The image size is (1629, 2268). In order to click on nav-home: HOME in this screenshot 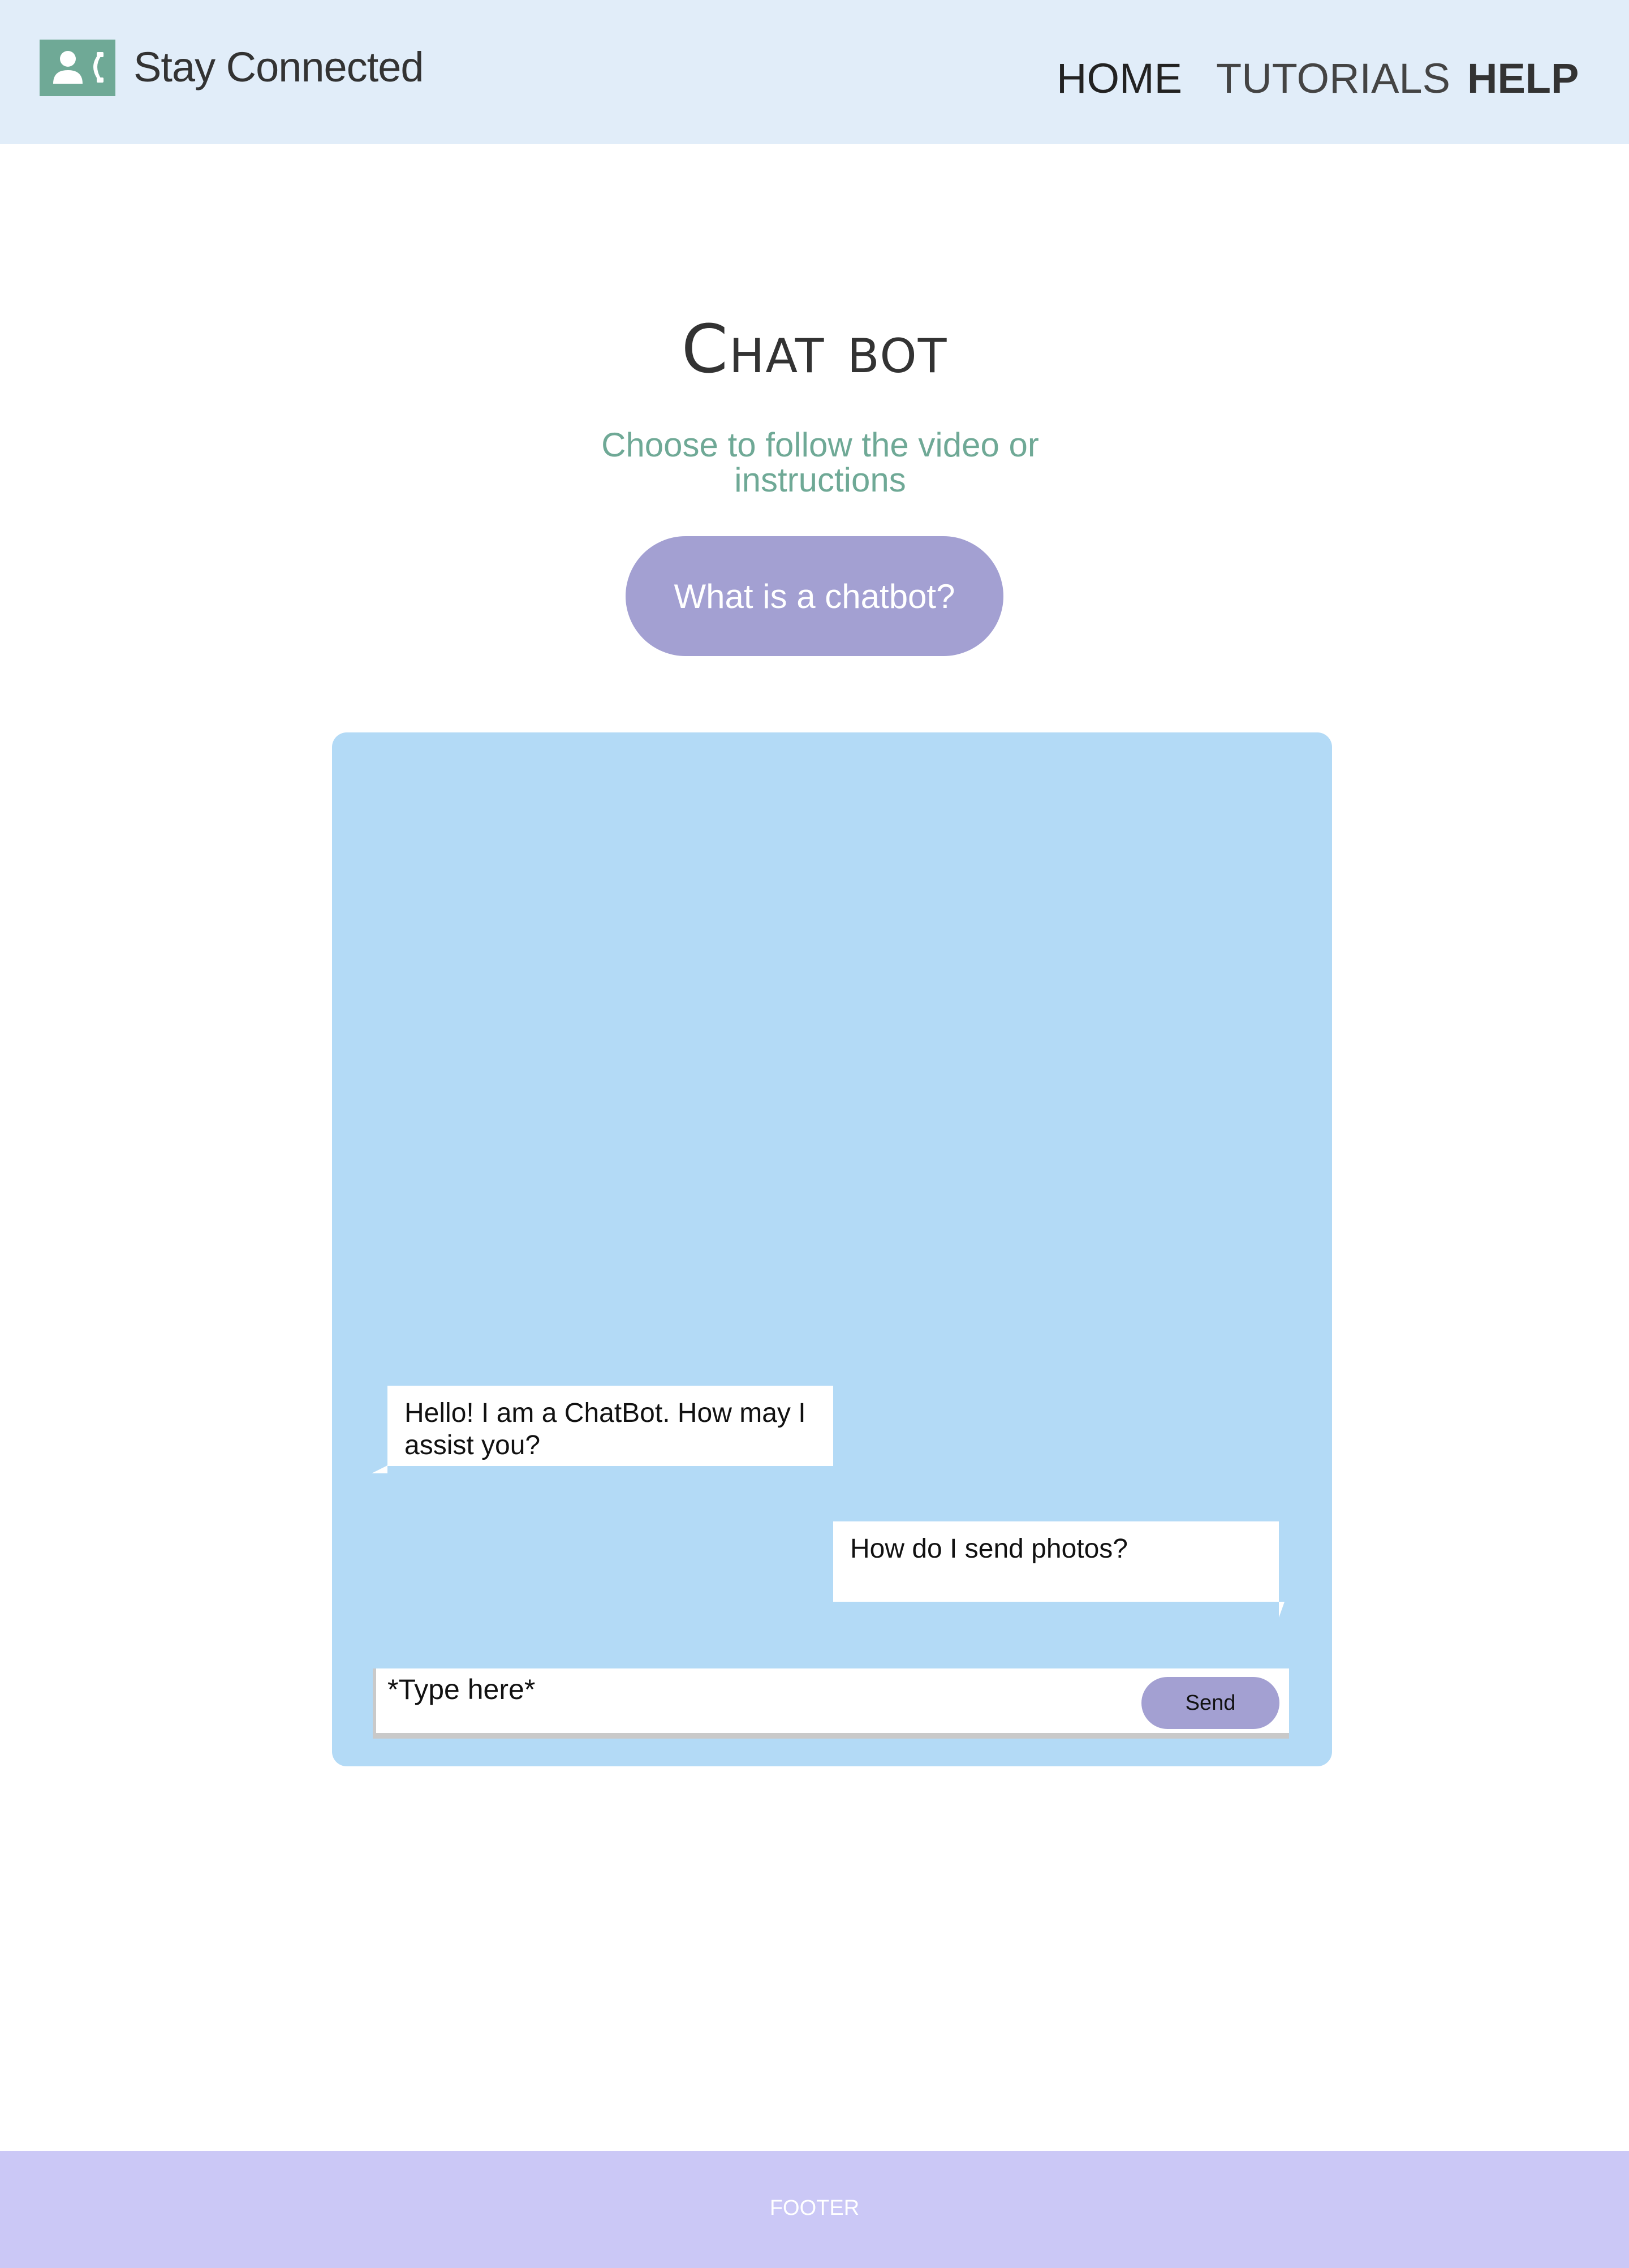, I will do `click(1119, 78)`.